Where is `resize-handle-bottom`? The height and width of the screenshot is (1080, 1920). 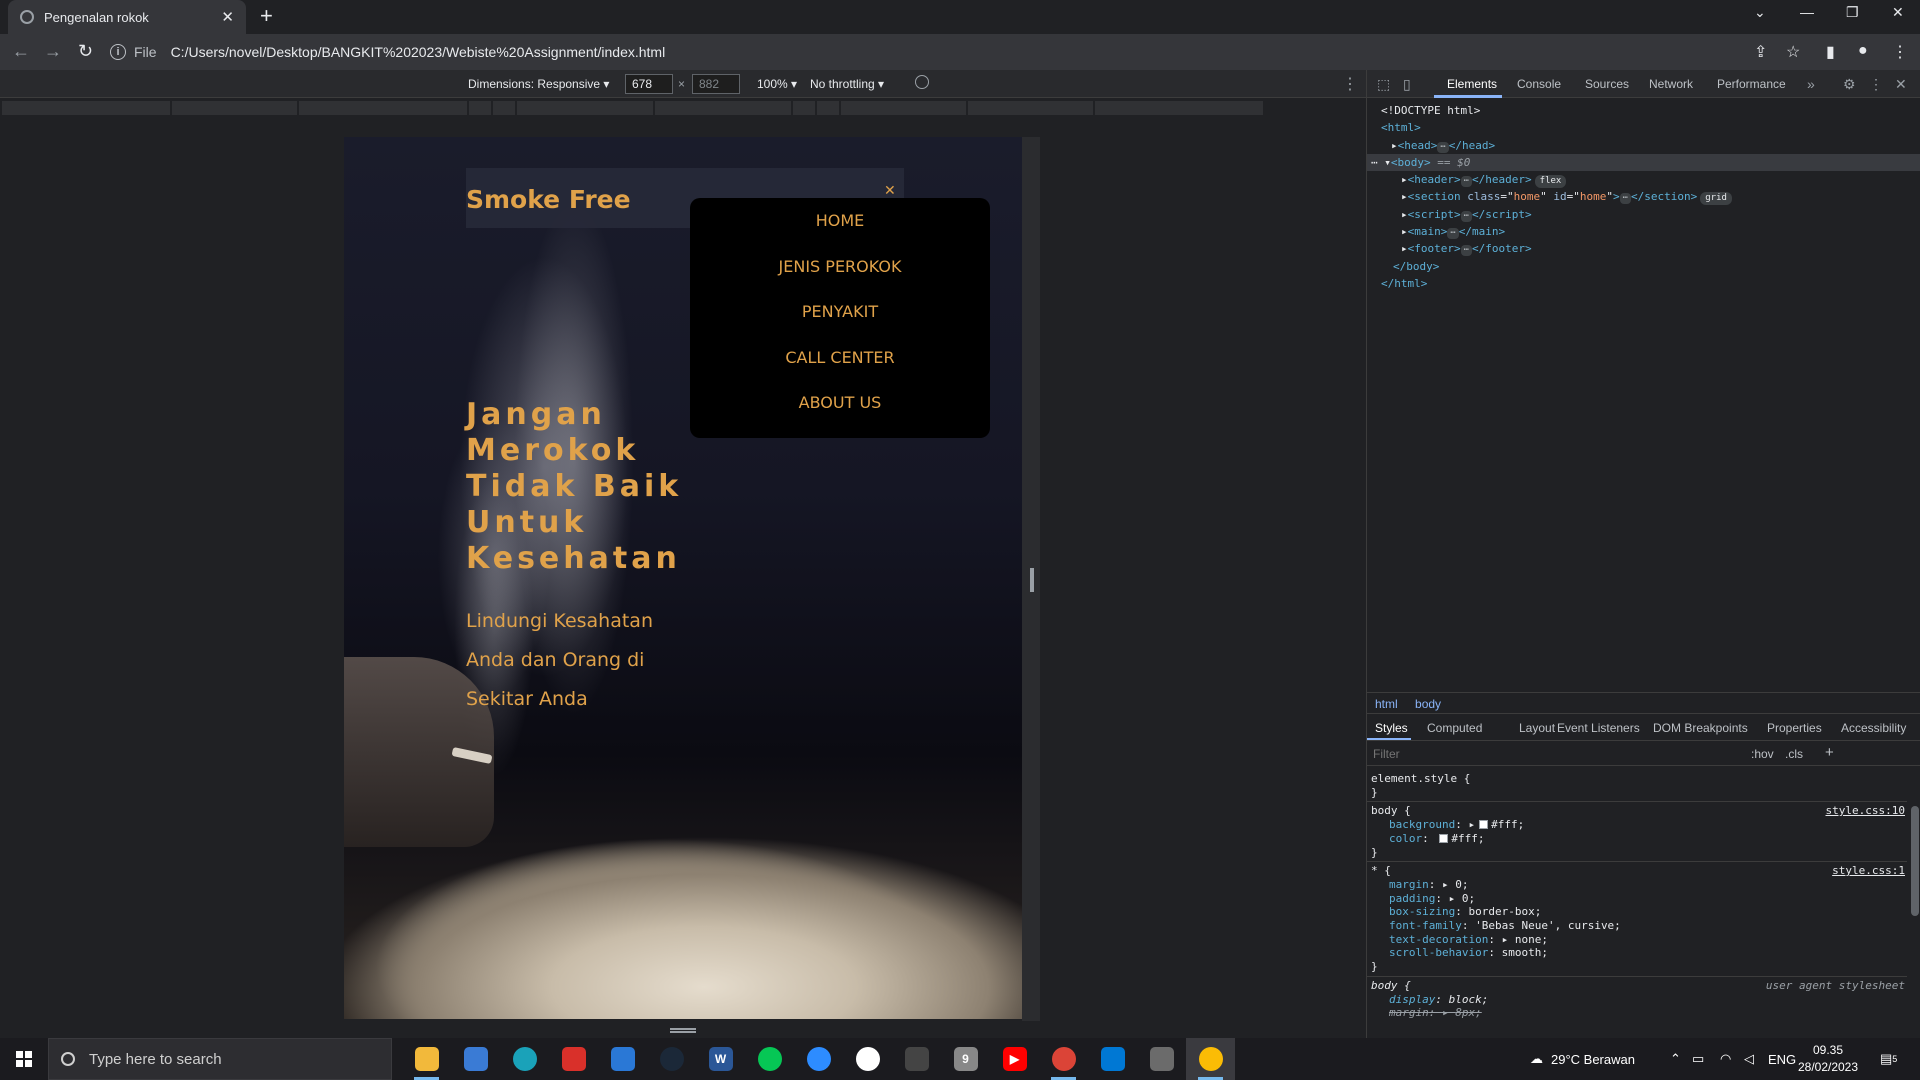 resize-handle-bottom is located at coordinates (683, 1030).